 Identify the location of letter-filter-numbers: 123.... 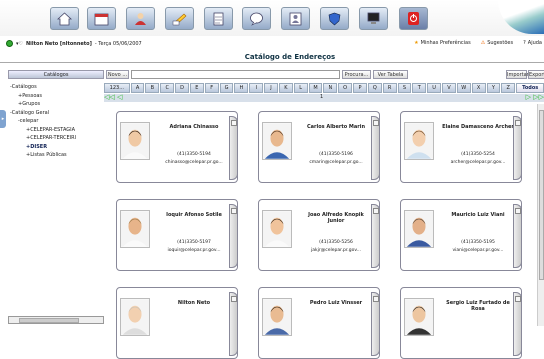
(117, 88).